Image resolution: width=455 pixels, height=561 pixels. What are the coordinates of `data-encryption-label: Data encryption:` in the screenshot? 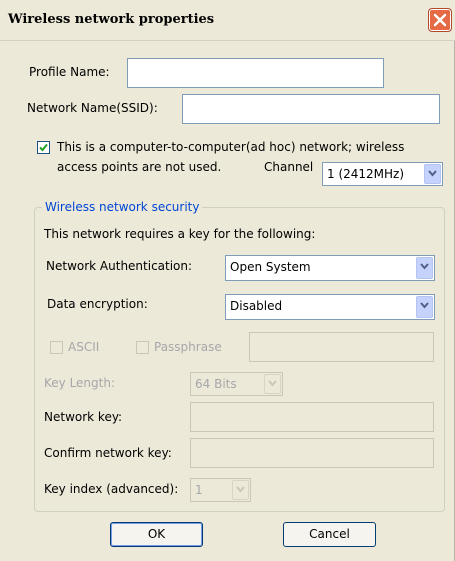 It's located at (97, 304).